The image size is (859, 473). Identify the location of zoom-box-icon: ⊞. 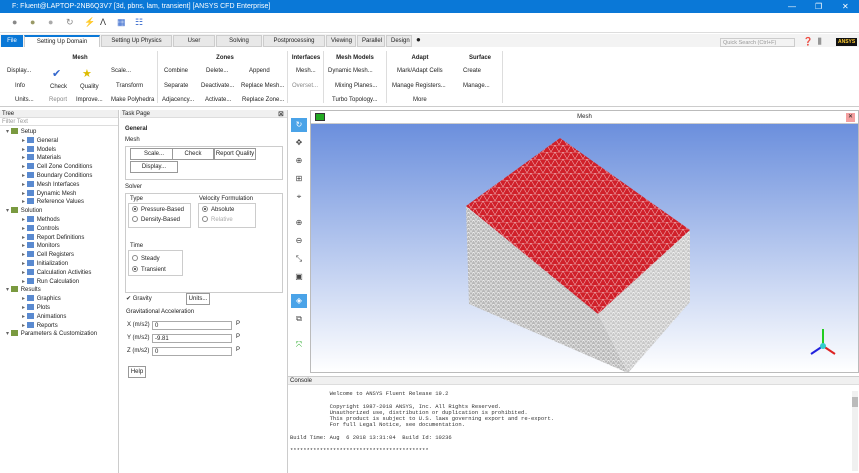
(299, 179).